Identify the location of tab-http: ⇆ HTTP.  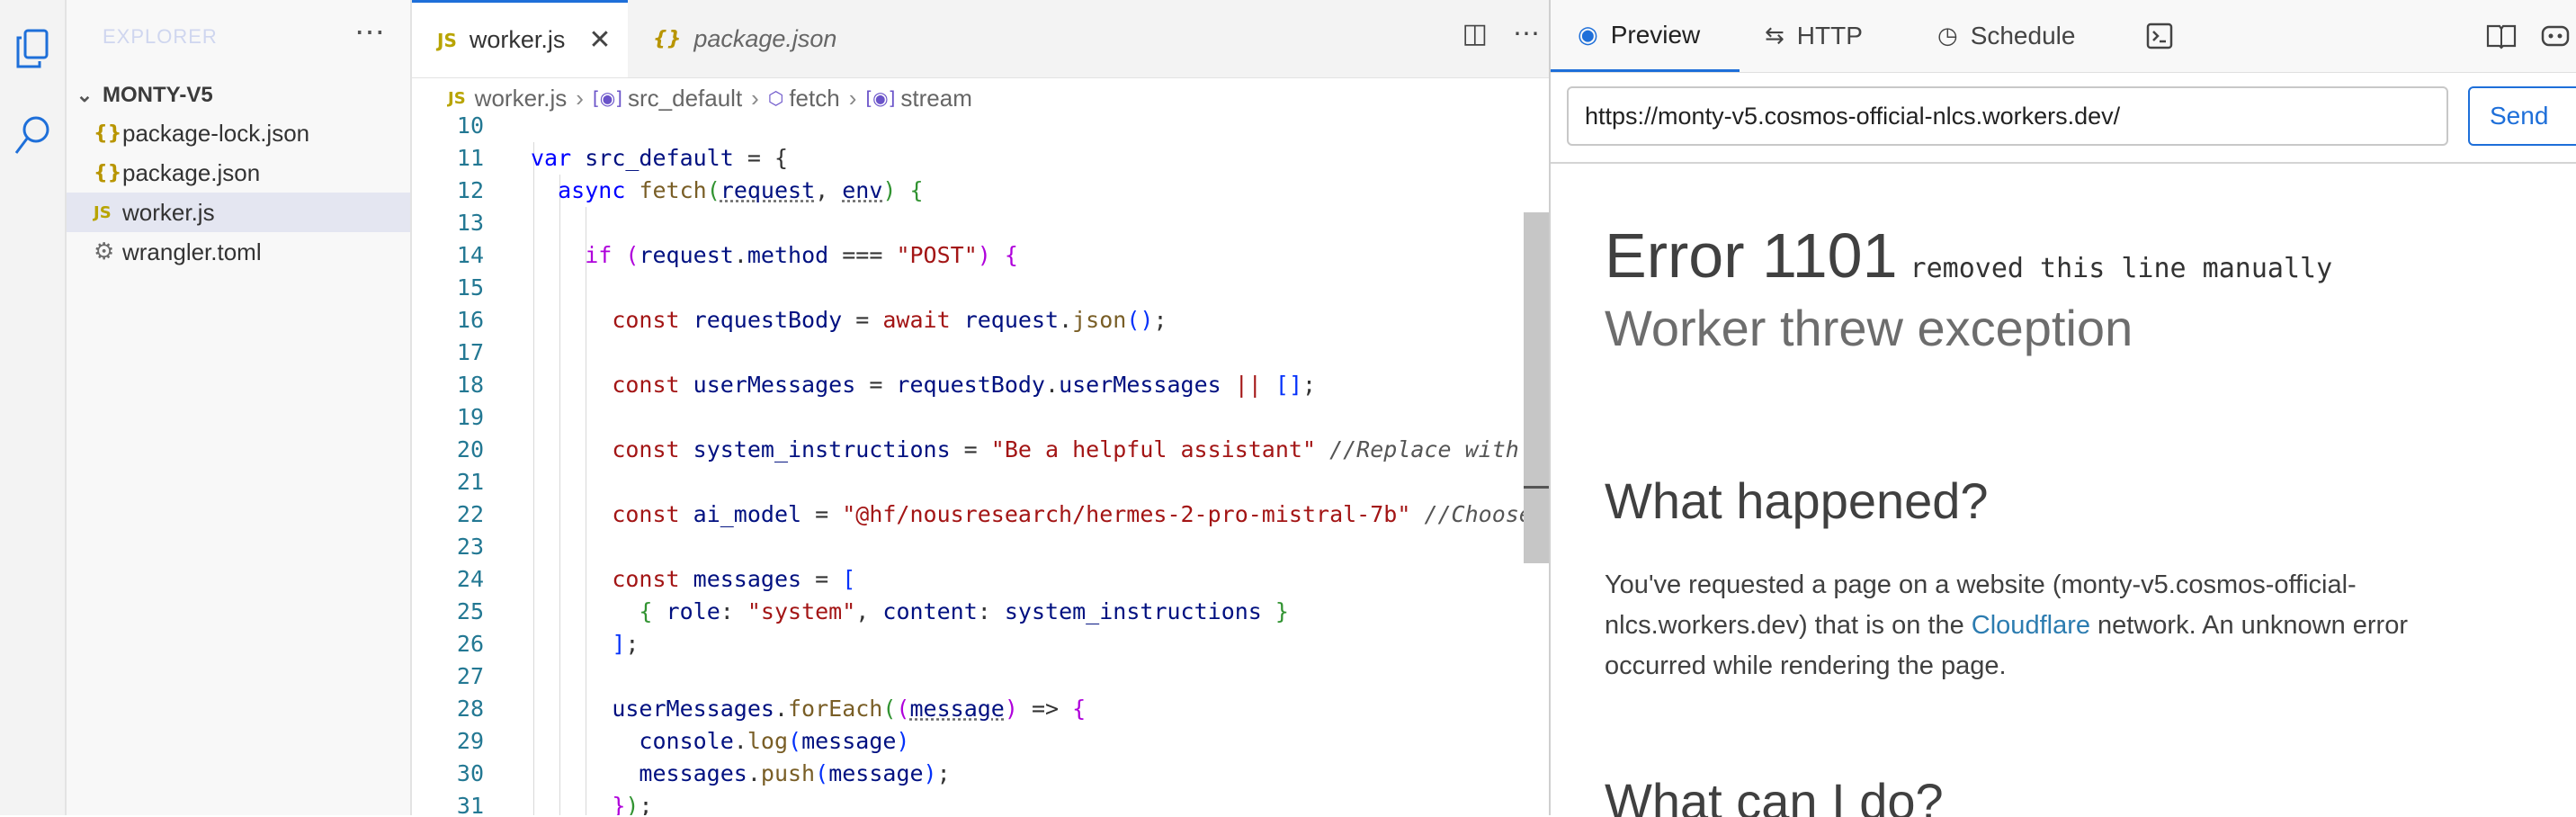
(1841, 36).